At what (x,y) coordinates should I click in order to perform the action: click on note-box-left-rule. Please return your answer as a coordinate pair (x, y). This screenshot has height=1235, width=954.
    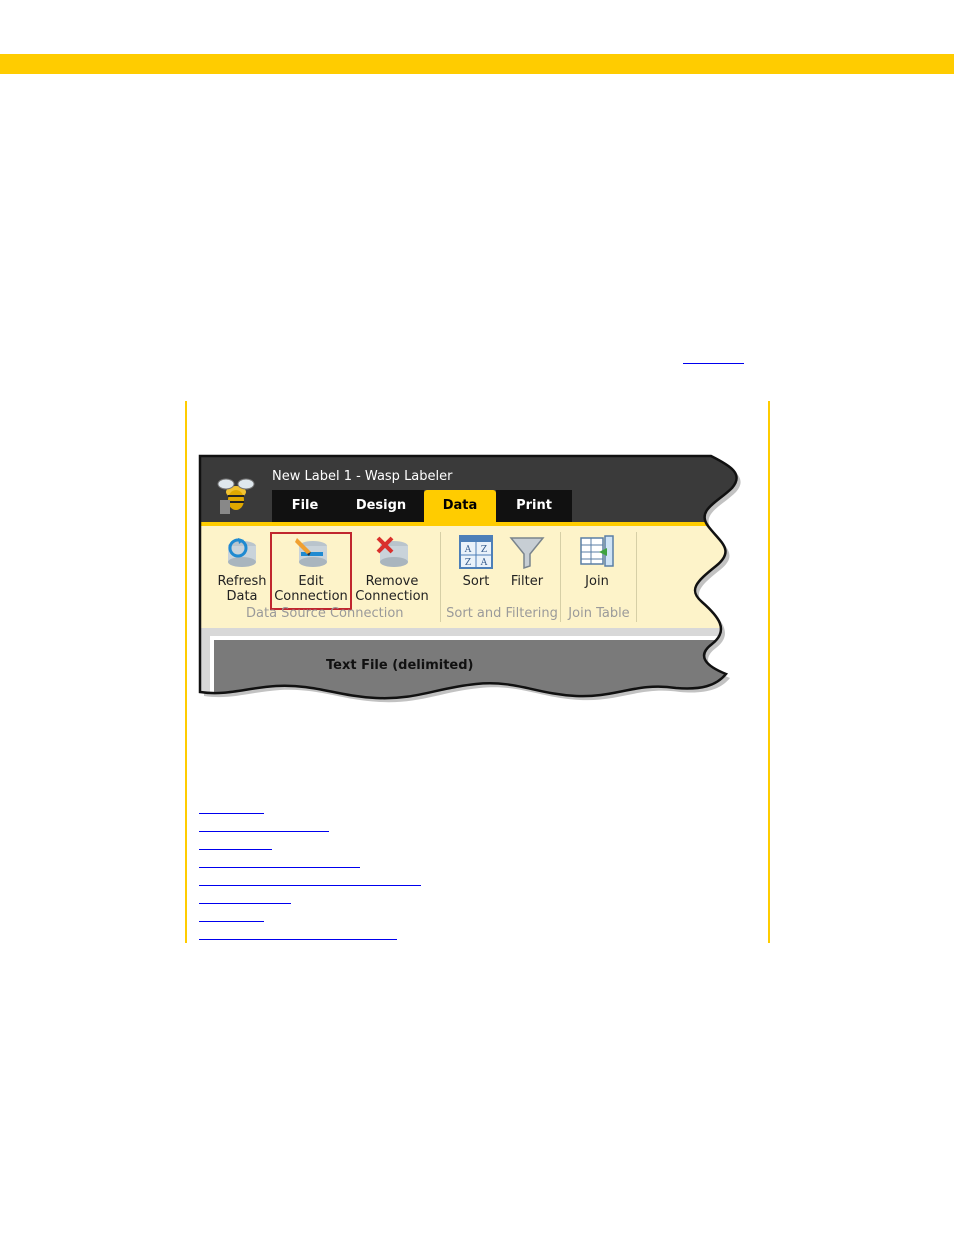
    Looking at the image, I should click on (186, 672).